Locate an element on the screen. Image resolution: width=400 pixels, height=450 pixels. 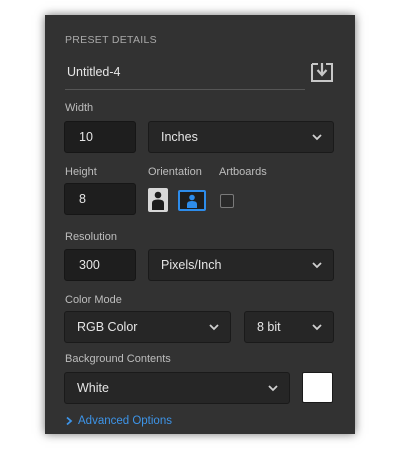
section-title: PRESET DETAILS is located at coordinates (111, 40).